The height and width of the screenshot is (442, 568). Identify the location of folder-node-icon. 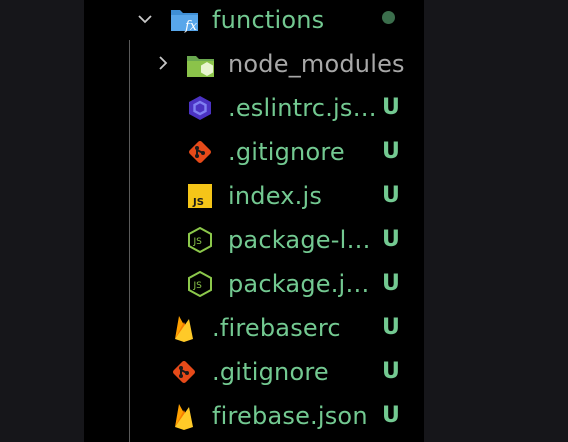
(200, 66).